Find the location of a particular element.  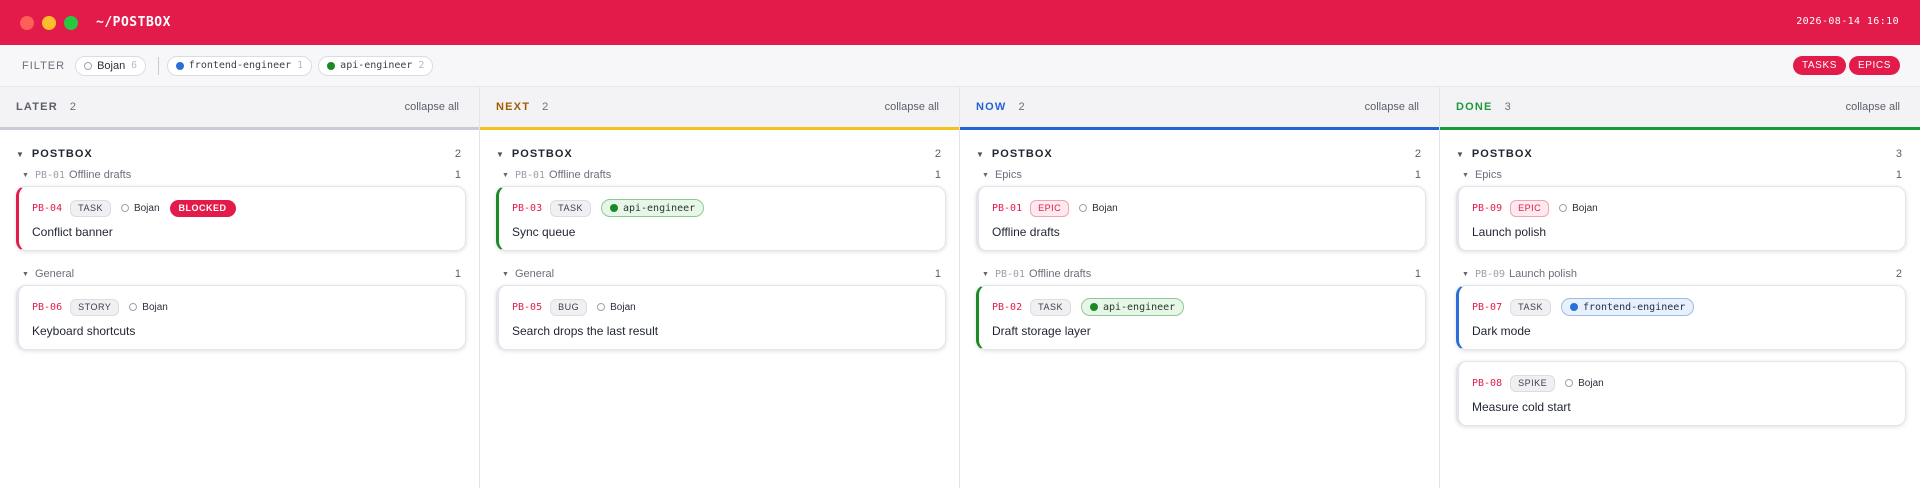

title-bar: ~/POSTBOX 2026-08-14 16:10 is located at coordinates (960, 22).